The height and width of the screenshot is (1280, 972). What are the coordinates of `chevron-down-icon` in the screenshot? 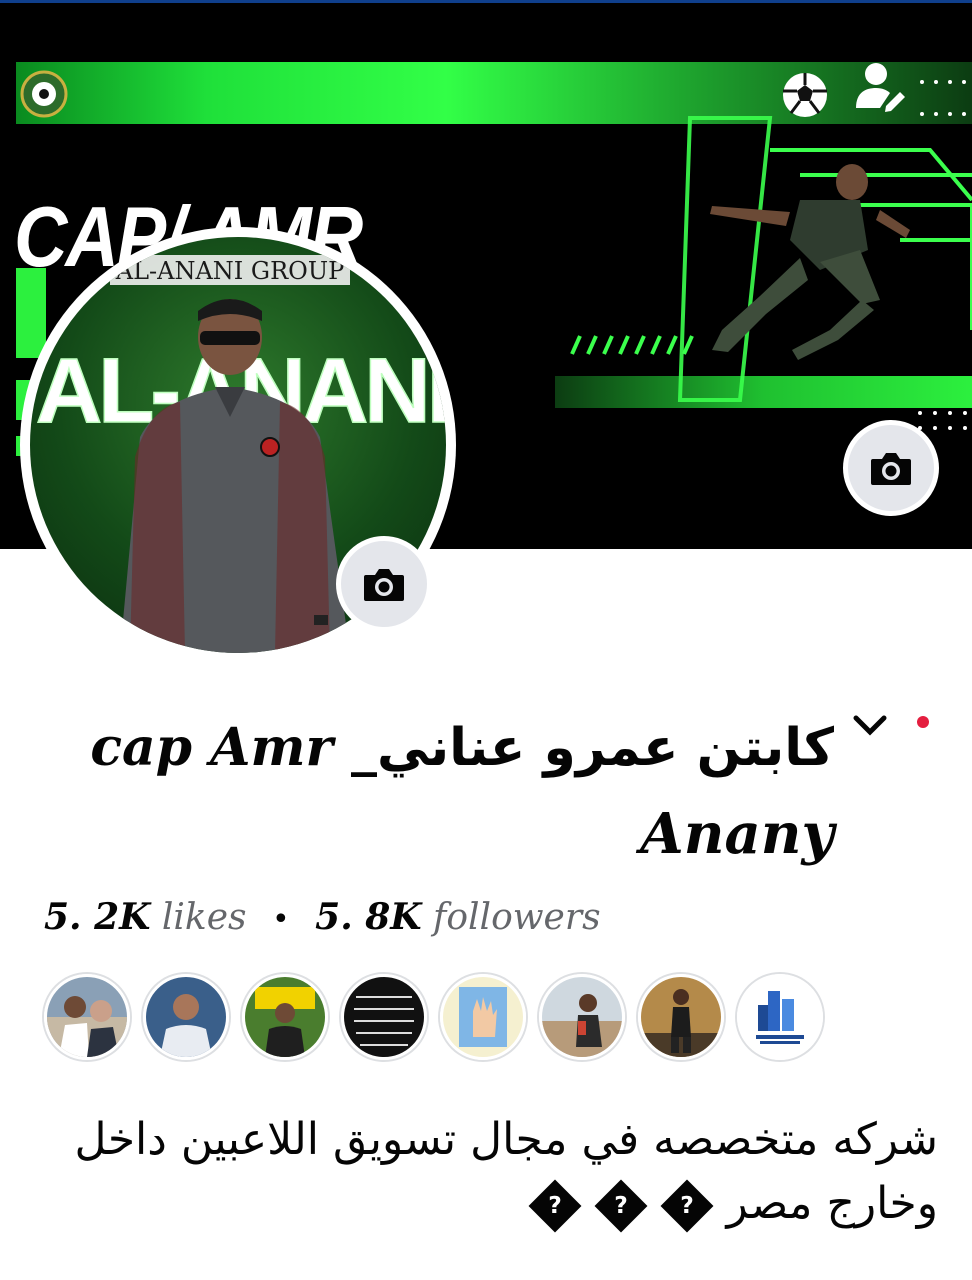 It's located at (870, 725).